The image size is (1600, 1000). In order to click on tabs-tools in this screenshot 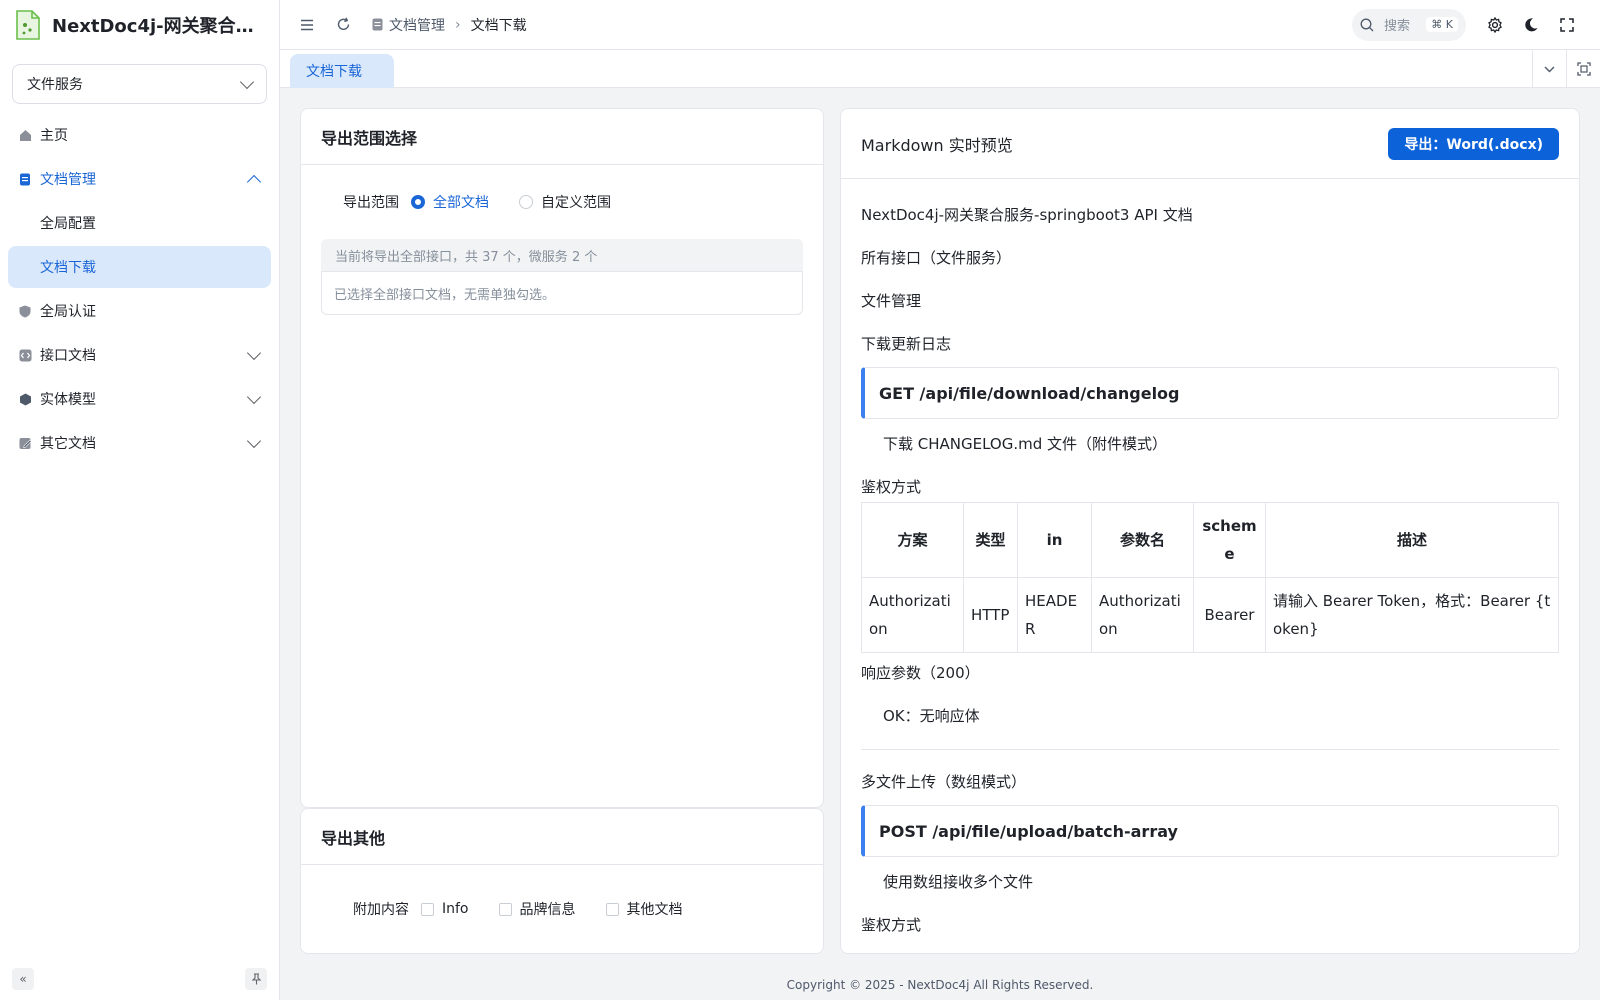, I will do `click(1566, 69)`.